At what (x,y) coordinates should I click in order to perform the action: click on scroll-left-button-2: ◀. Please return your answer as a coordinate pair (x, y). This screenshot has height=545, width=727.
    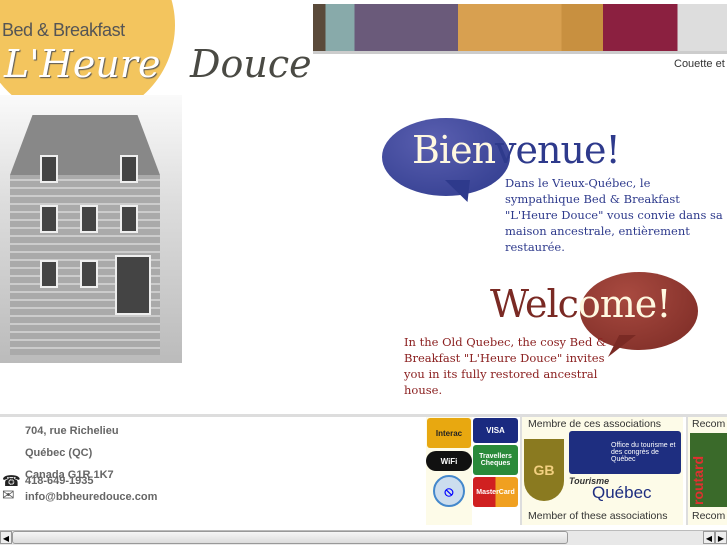
    Looking at the image, I should click on (709, 537).